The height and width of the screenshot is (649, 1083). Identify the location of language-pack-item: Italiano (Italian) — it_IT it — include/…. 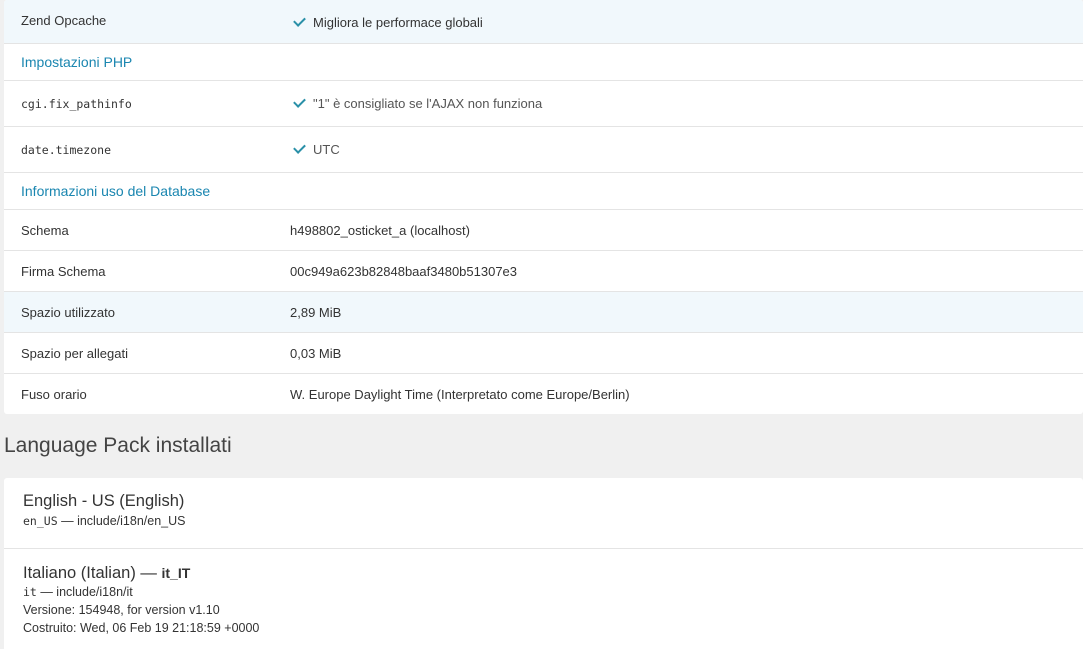
(141, 600).